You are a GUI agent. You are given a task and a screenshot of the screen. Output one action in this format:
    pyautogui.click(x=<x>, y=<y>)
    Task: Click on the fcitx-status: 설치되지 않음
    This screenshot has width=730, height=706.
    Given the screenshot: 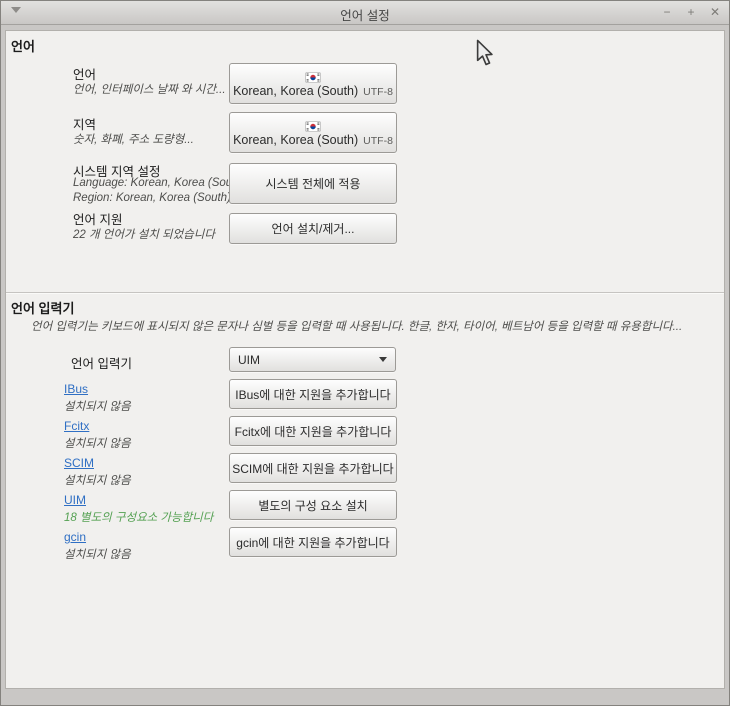 What is the action you would take?
    pyautogui.click(x=97, y=444)
    